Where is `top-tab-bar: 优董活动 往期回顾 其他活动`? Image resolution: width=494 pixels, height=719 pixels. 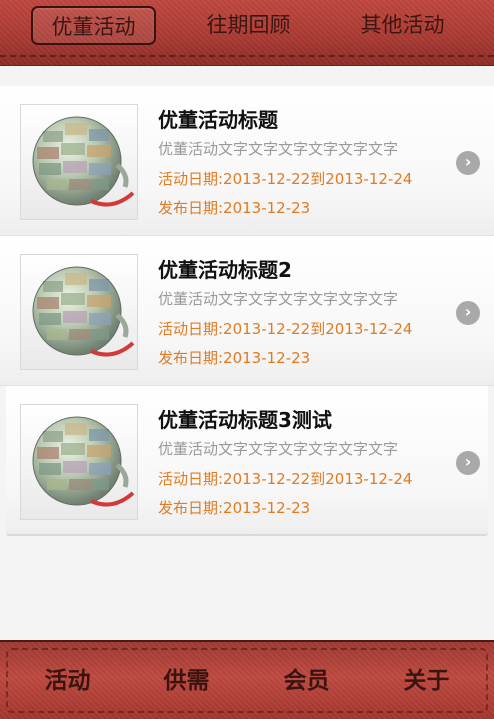 top-tab-bar: 优董活动 往期回顾 其他活动 is located at coordinates (247, 33).